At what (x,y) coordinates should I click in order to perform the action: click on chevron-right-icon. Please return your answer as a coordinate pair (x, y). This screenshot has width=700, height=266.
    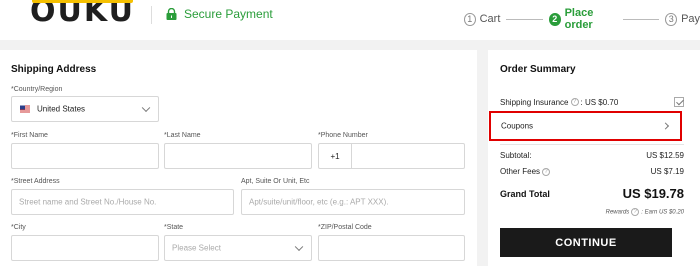
    Looking at the image, I should click on (665, 126).